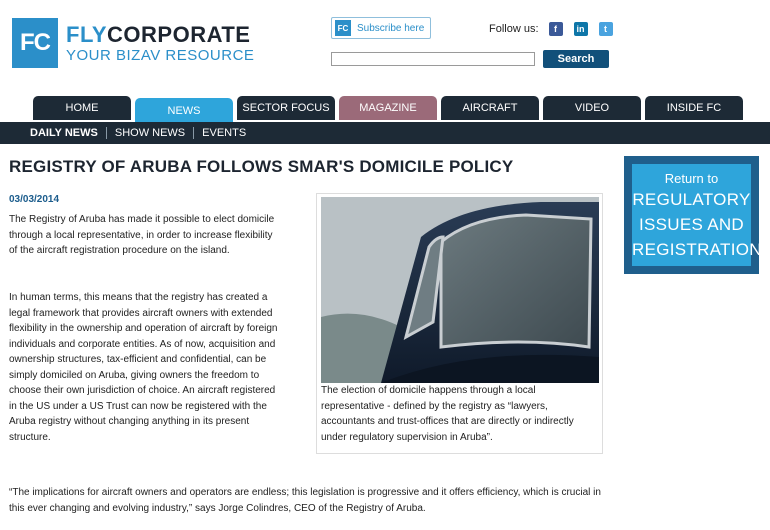  Describe the element at coordinates (343, 28) in the screenshot. I see `fc-mini-icon: FC` at that location.